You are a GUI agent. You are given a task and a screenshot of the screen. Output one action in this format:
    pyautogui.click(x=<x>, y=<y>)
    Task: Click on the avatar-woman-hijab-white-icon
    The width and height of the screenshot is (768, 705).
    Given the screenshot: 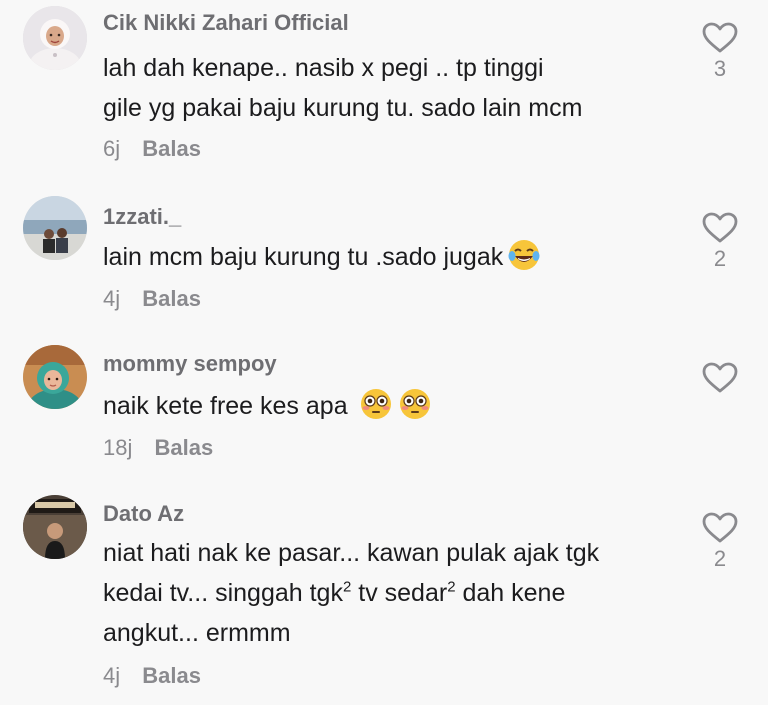 What is the action you would take?
    pyautogui.click(x=55, y=38)
    